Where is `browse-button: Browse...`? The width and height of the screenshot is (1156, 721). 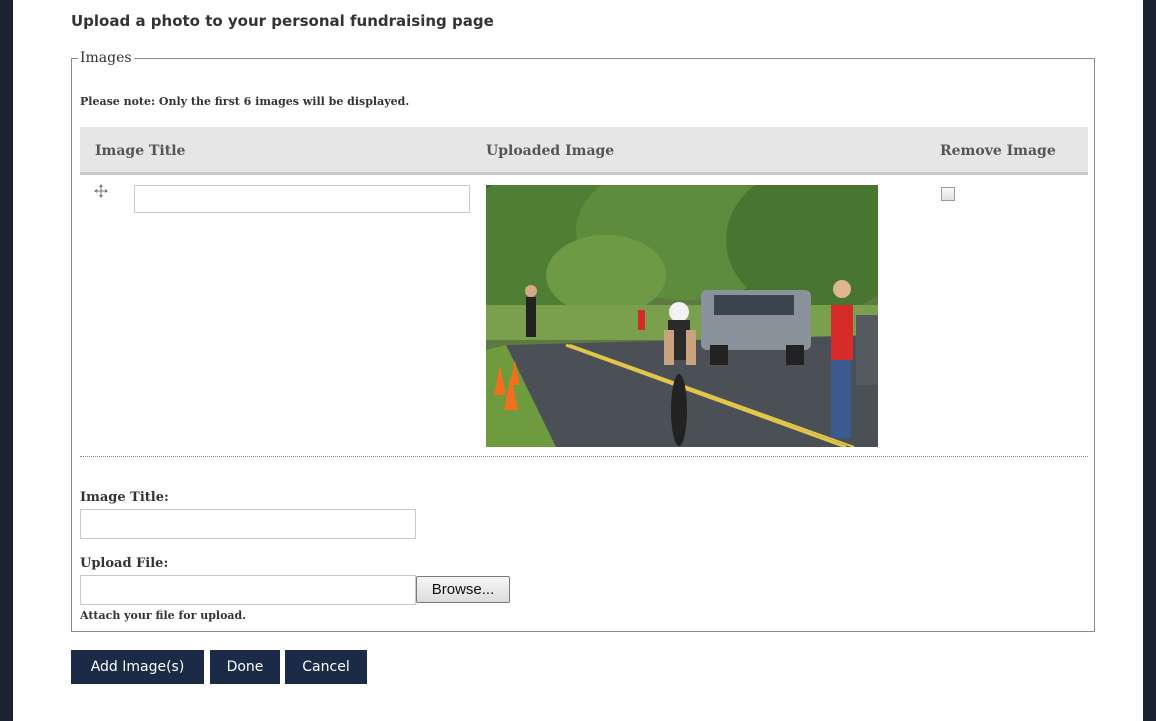 browse-button: Browse... is located at coordinates (463, 589).